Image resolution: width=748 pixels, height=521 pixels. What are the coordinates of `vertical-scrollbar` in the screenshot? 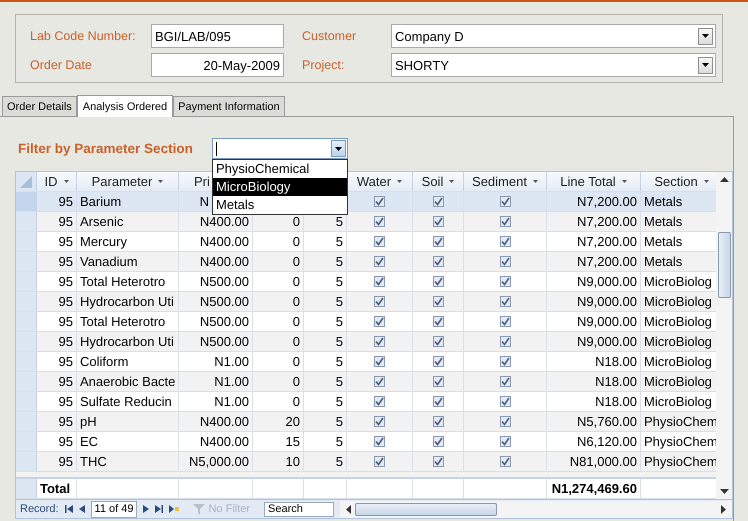 It's located at (724, 335).